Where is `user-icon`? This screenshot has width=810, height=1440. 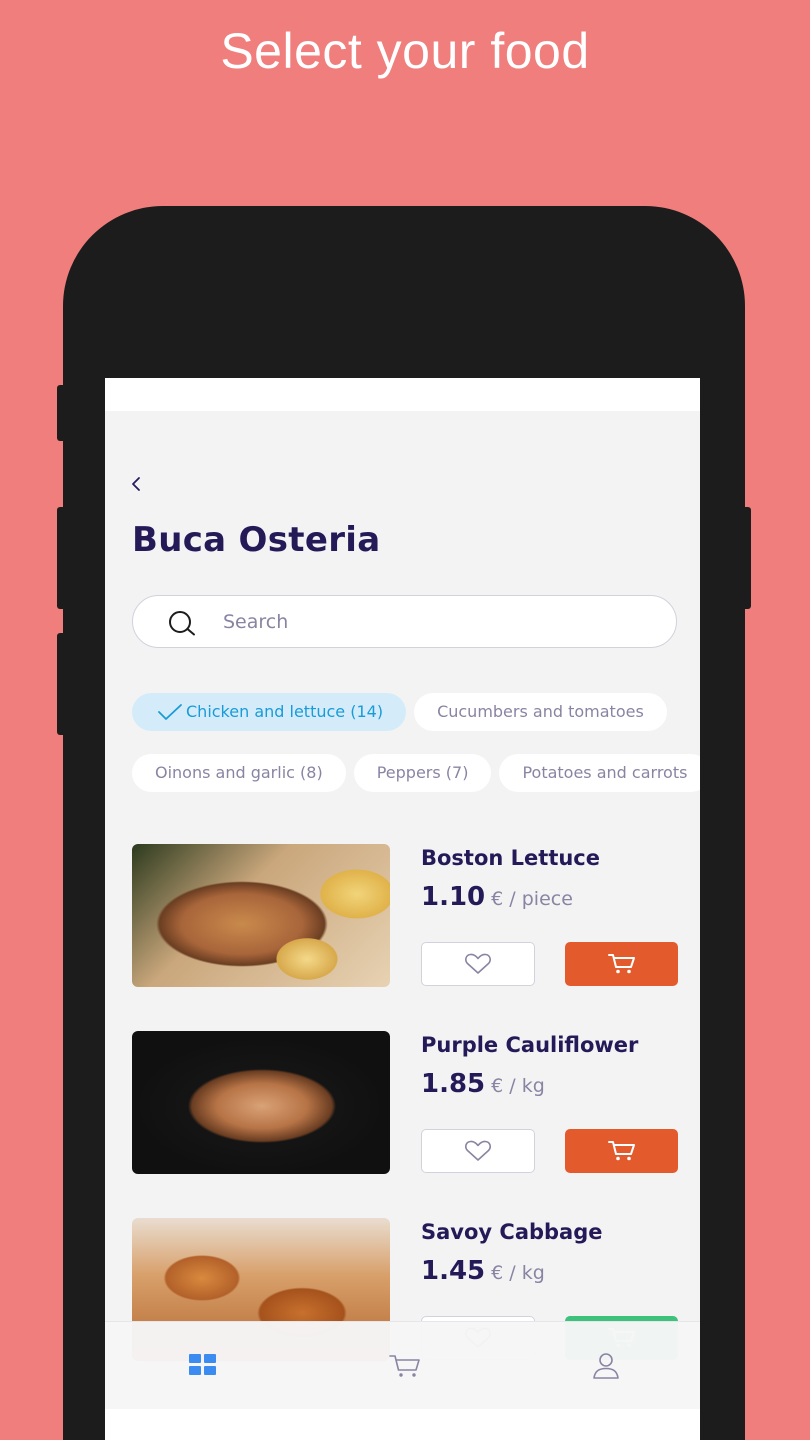 user-icon is located at coordinates (606, 1366).